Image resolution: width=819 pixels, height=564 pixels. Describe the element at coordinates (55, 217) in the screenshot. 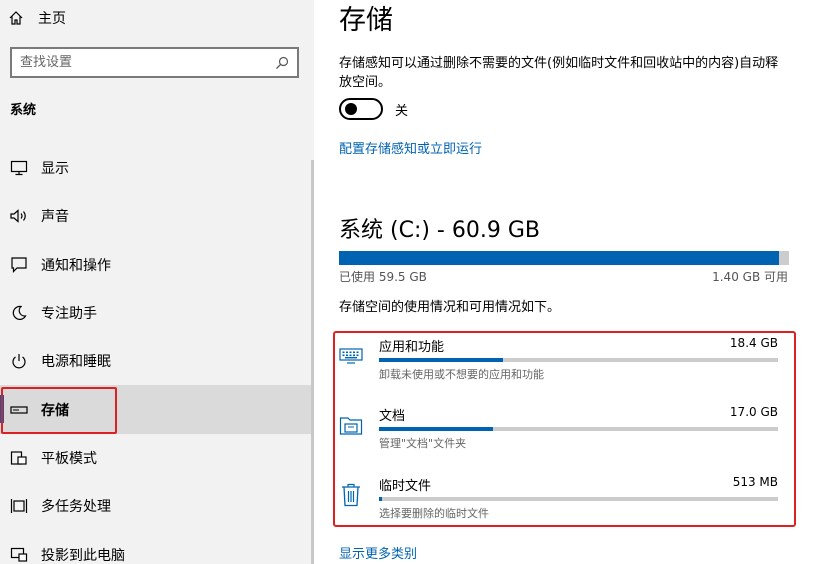

I see `sidebar-item-label: 声音` at that location.